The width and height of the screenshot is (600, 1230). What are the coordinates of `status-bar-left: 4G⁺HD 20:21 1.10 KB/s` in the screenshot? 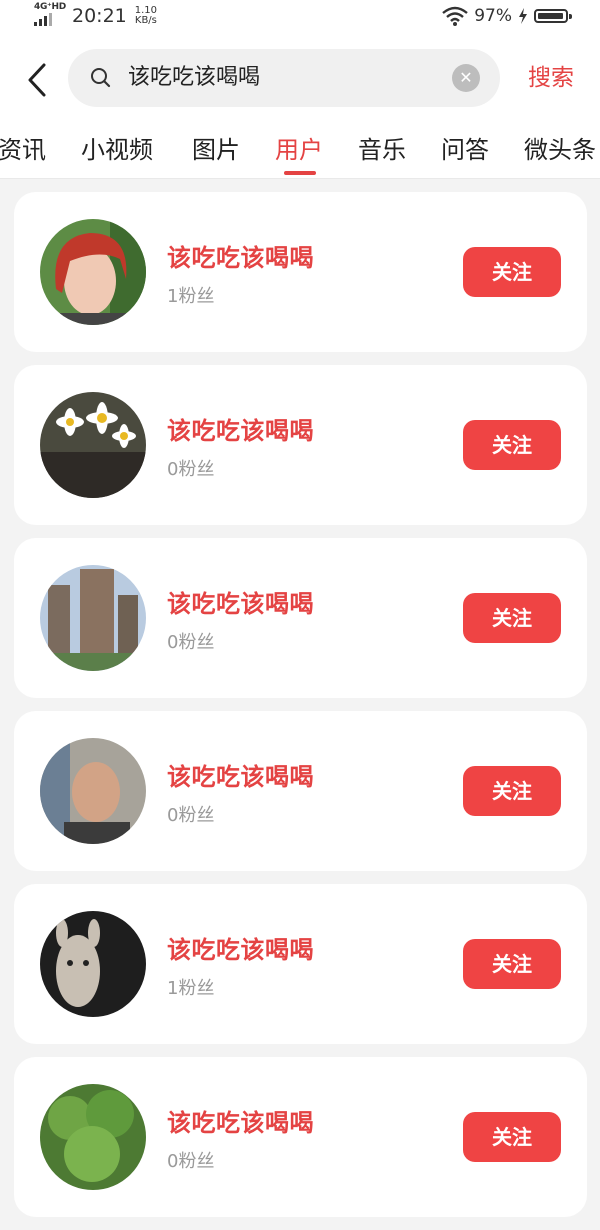 It's located at (95, 15).